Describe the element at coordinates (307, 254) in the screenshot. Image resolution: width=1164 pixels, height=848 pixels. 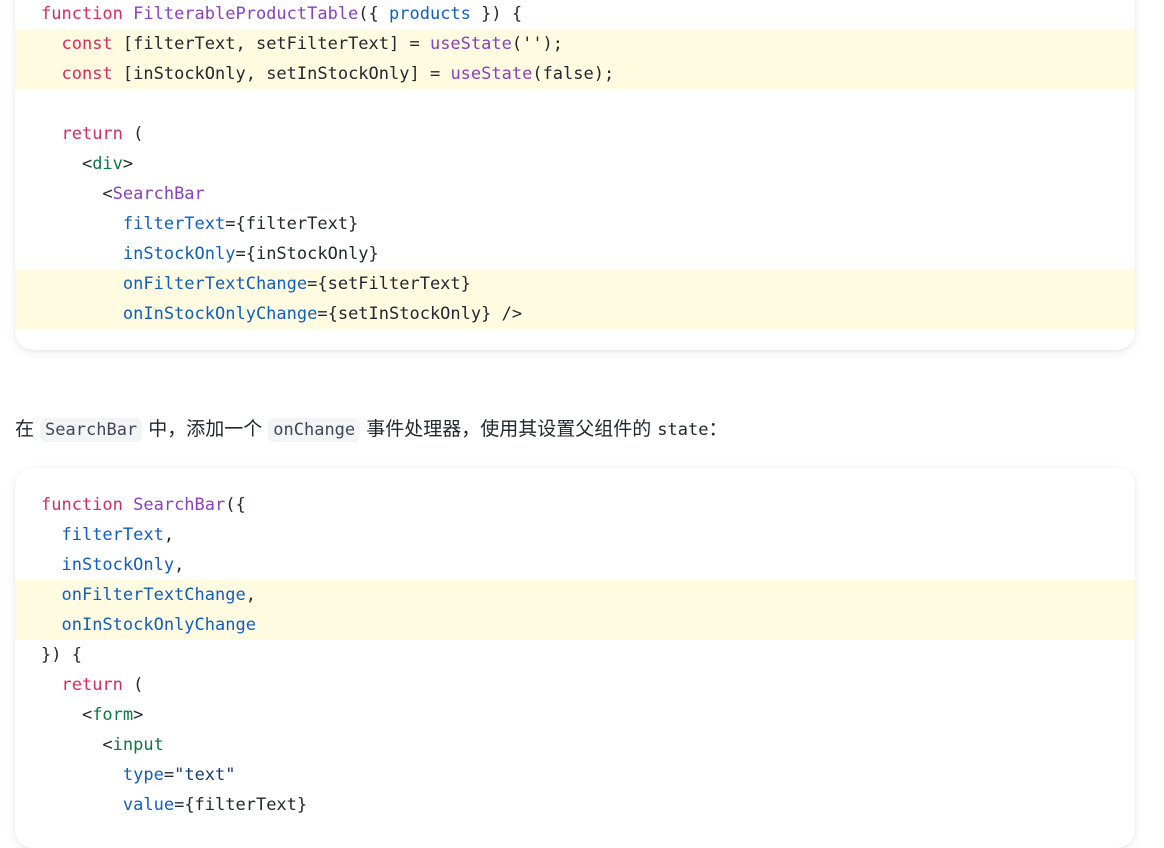
I see `code-token: ={inStockOnly}` at that location.